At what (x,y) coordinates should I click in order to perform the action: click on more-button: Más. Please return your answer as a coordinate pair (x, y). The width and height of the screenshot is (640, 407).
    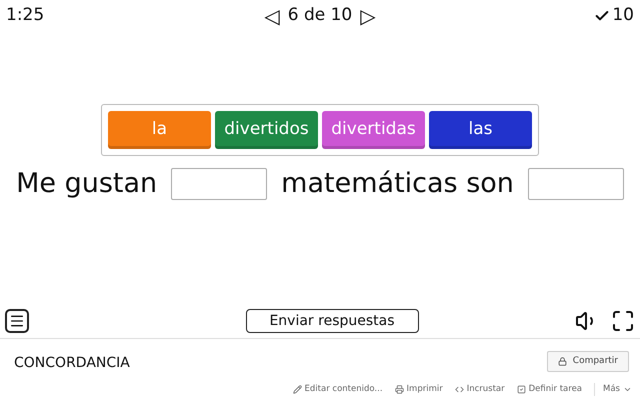
    Looking at the image, I should click on (613, 389).